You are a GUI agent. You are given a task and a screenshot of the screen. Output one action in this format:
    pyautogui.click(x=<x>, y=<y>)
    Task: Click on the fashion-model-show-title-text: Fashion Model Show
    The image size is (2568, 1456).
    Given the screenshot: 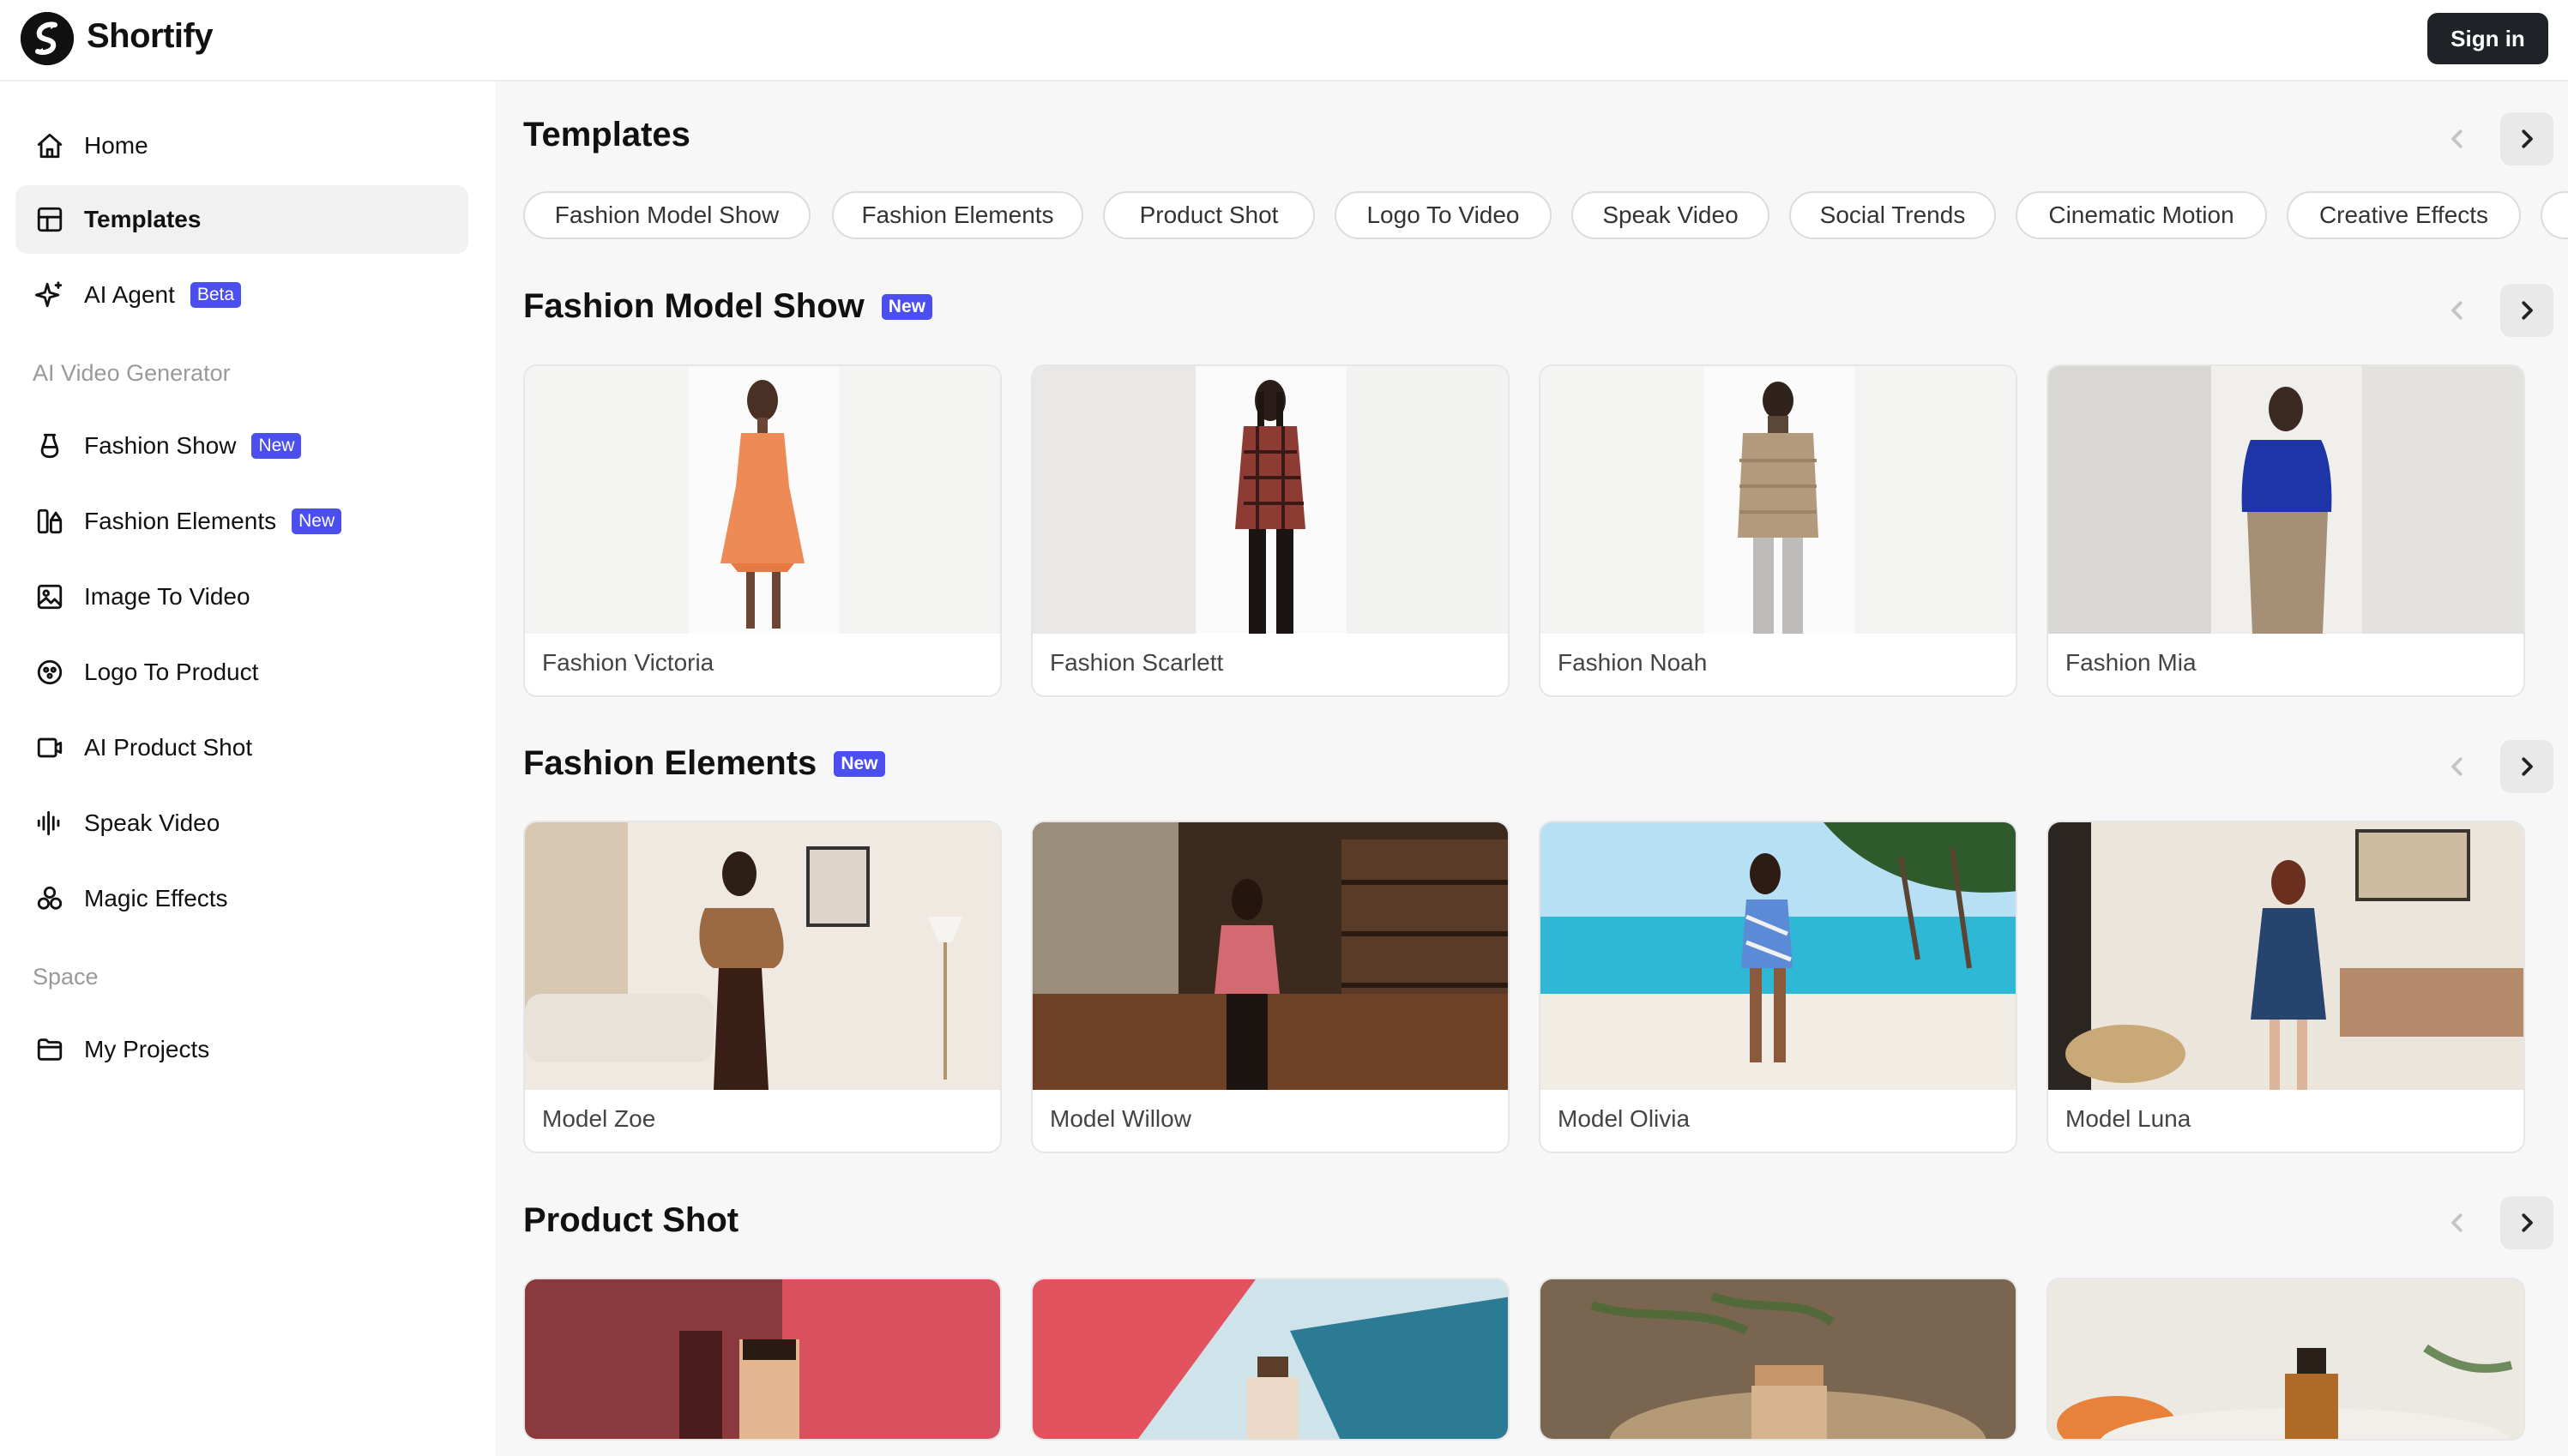 What is the action you would take?
    pyautogui.click(x=694, y=306)
    